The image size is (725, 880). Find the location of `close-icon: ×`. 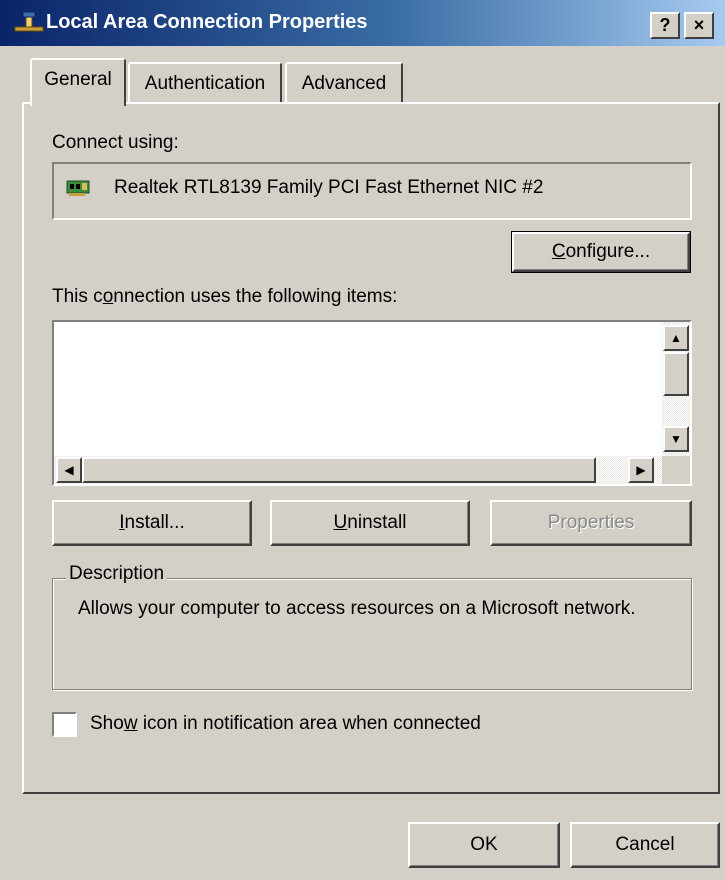

close-icon: × is located at coordinates (699, 25).